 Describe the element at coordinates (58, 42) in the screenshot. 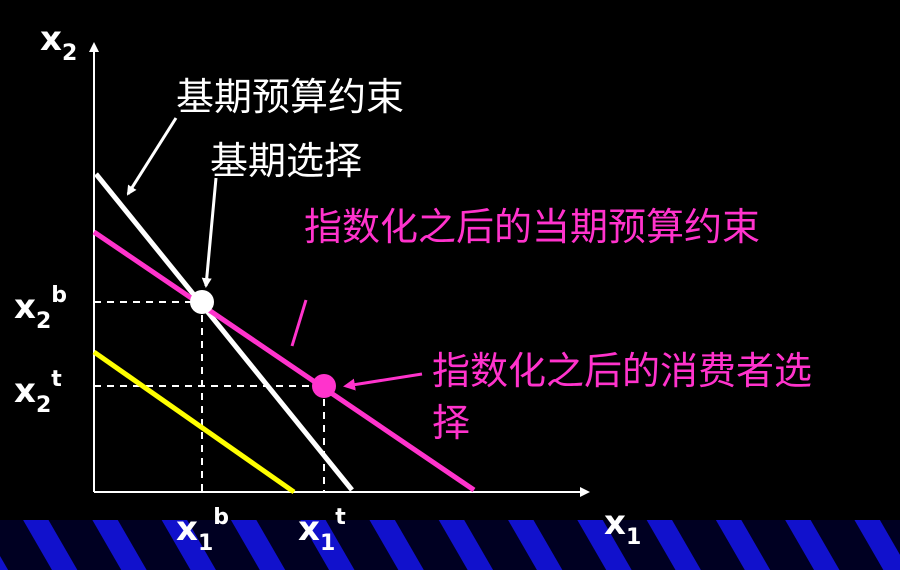

I see `y-axis-label: x2` at that location.